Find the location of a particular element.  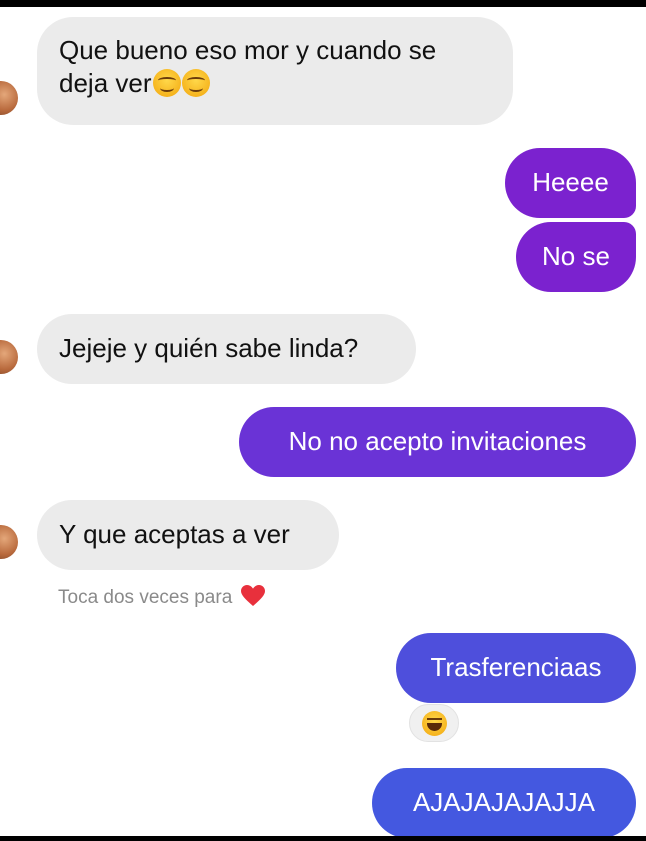

message-text: Trasferenciaas is located at coordinates (516, 667).